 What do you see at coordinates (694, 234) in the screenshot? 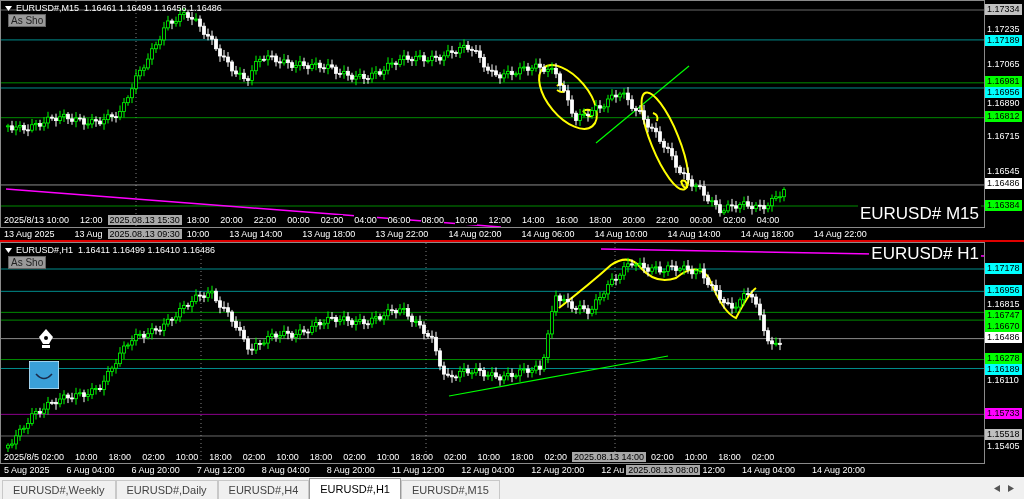
I see `time-label: 14 Aug 14:00` at bounding box center [694, 234].